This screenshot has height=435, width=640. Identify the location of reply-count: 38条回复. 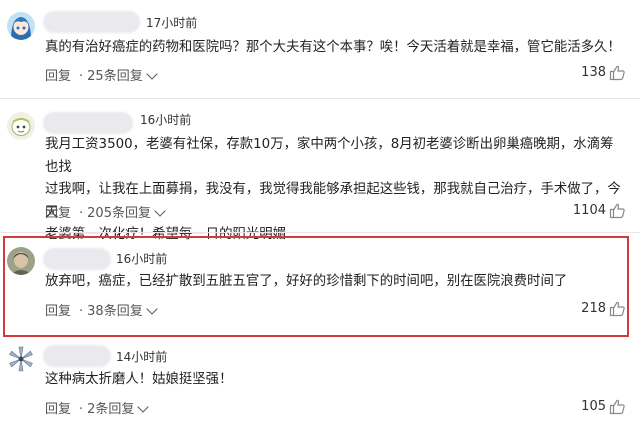
(115, 311).